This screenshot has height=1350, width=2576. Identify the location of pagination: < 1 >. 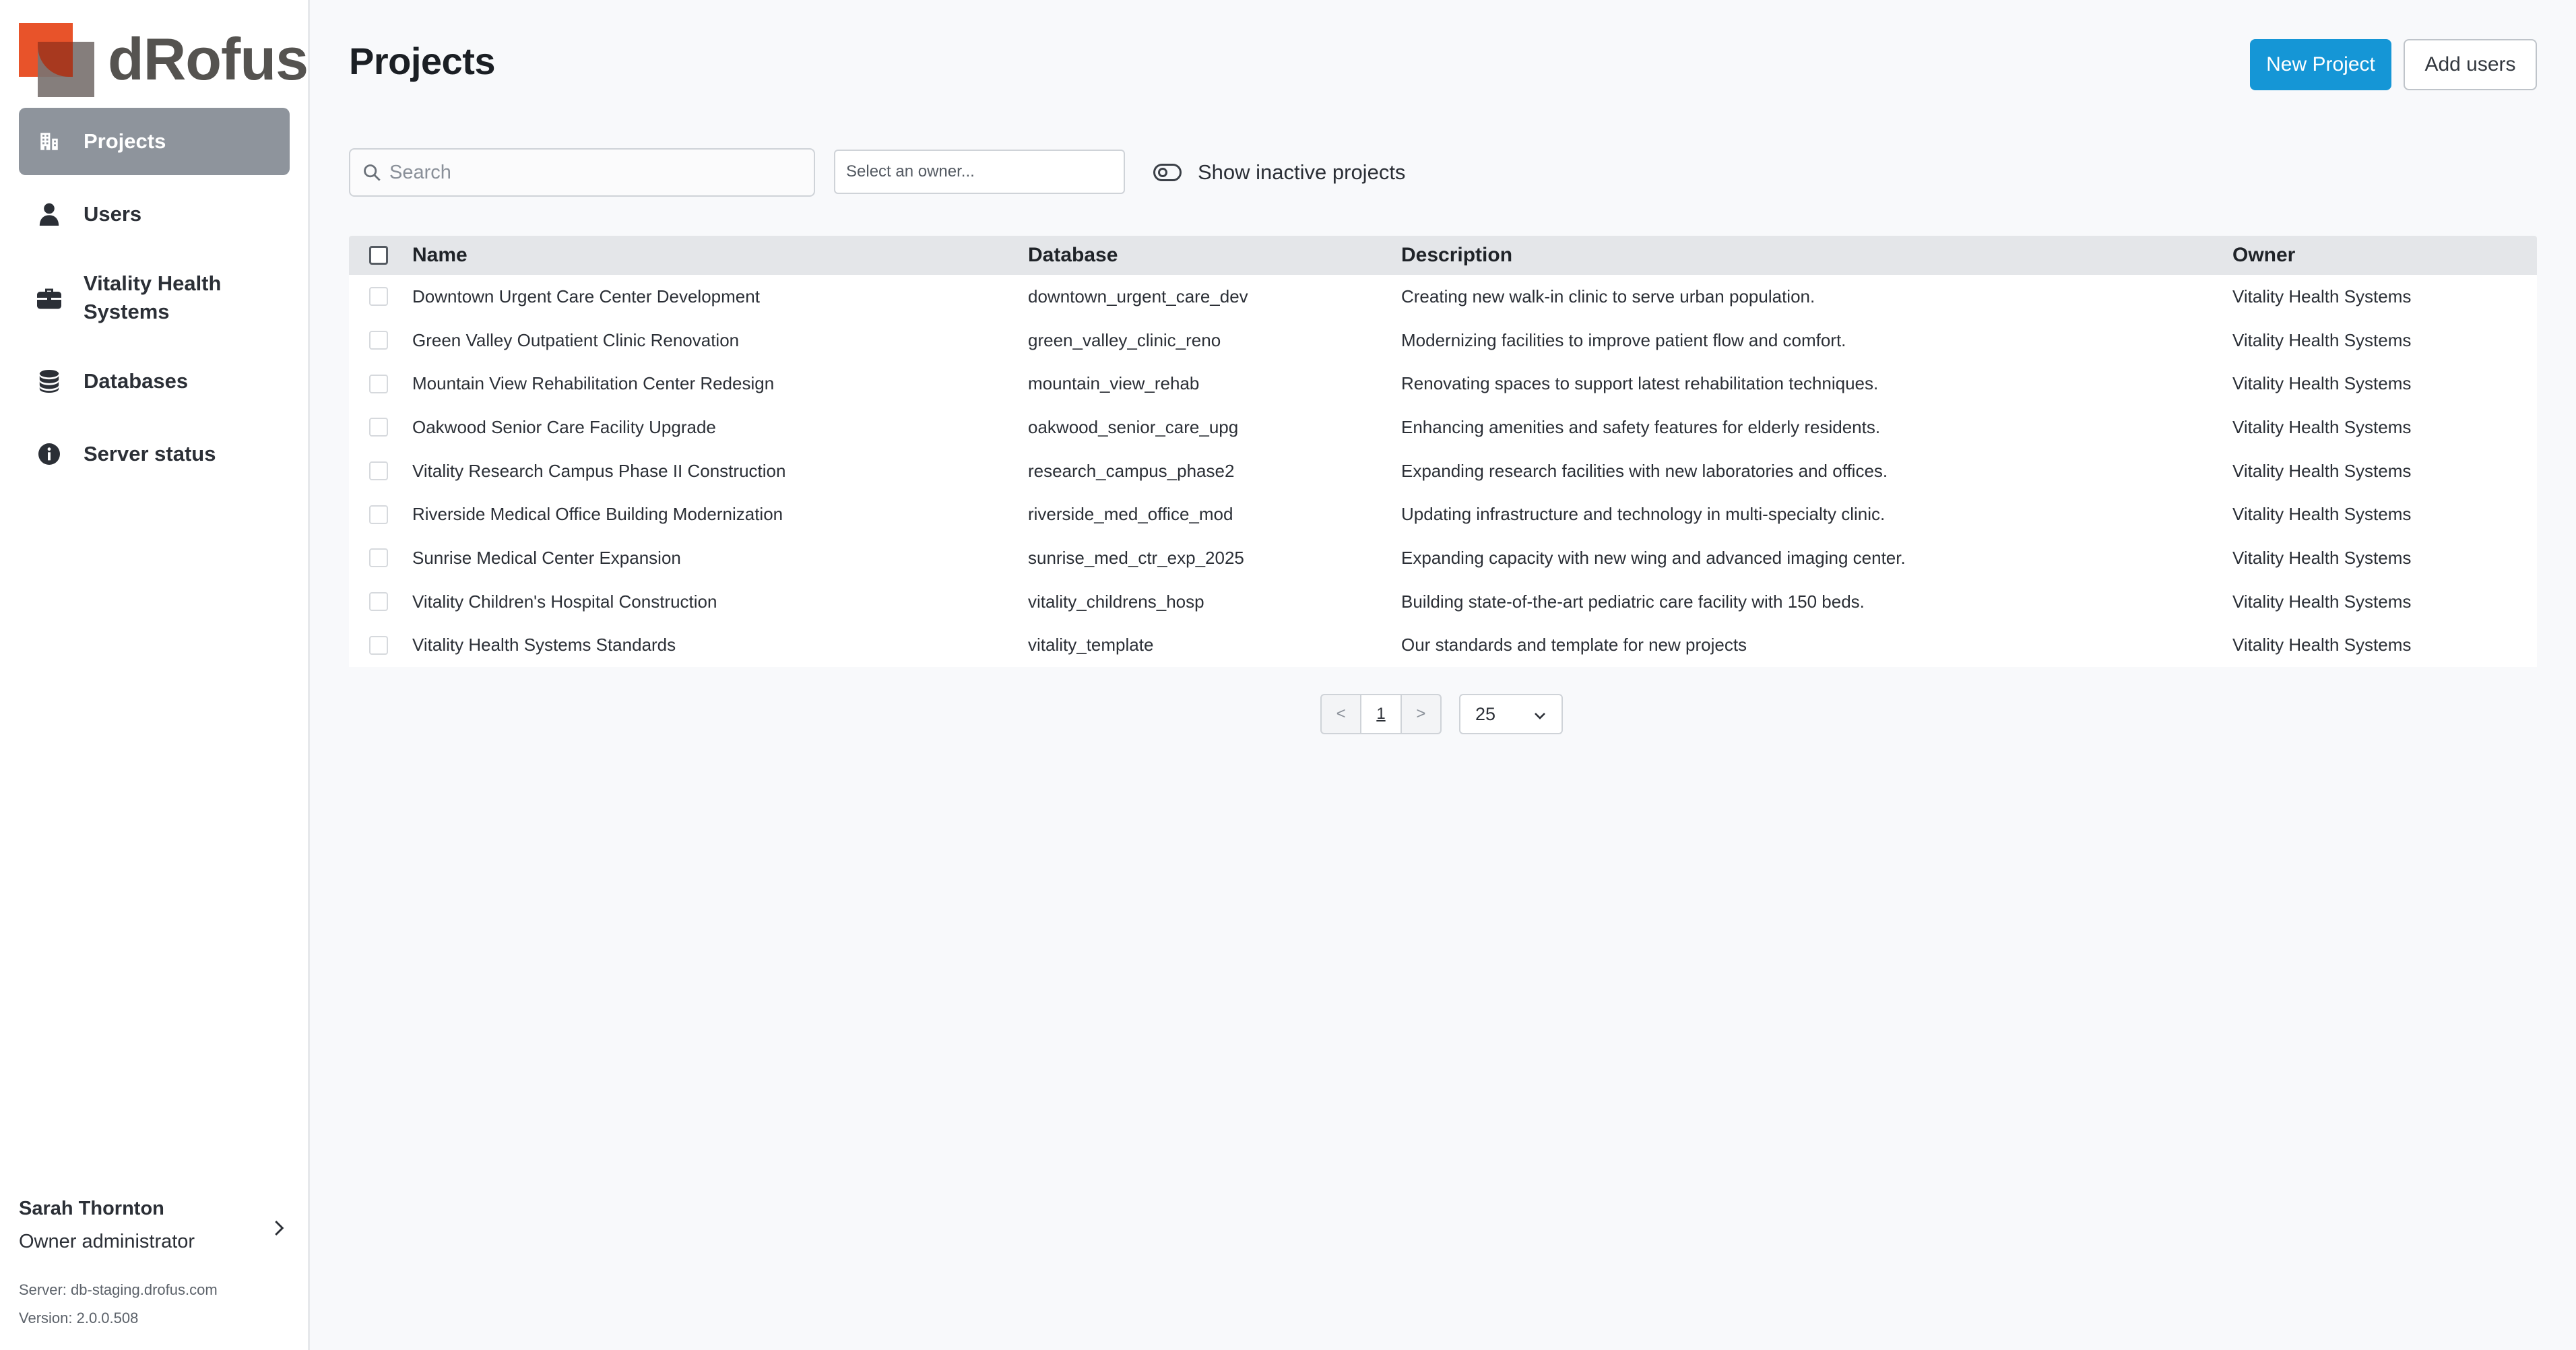
(1381, 714).